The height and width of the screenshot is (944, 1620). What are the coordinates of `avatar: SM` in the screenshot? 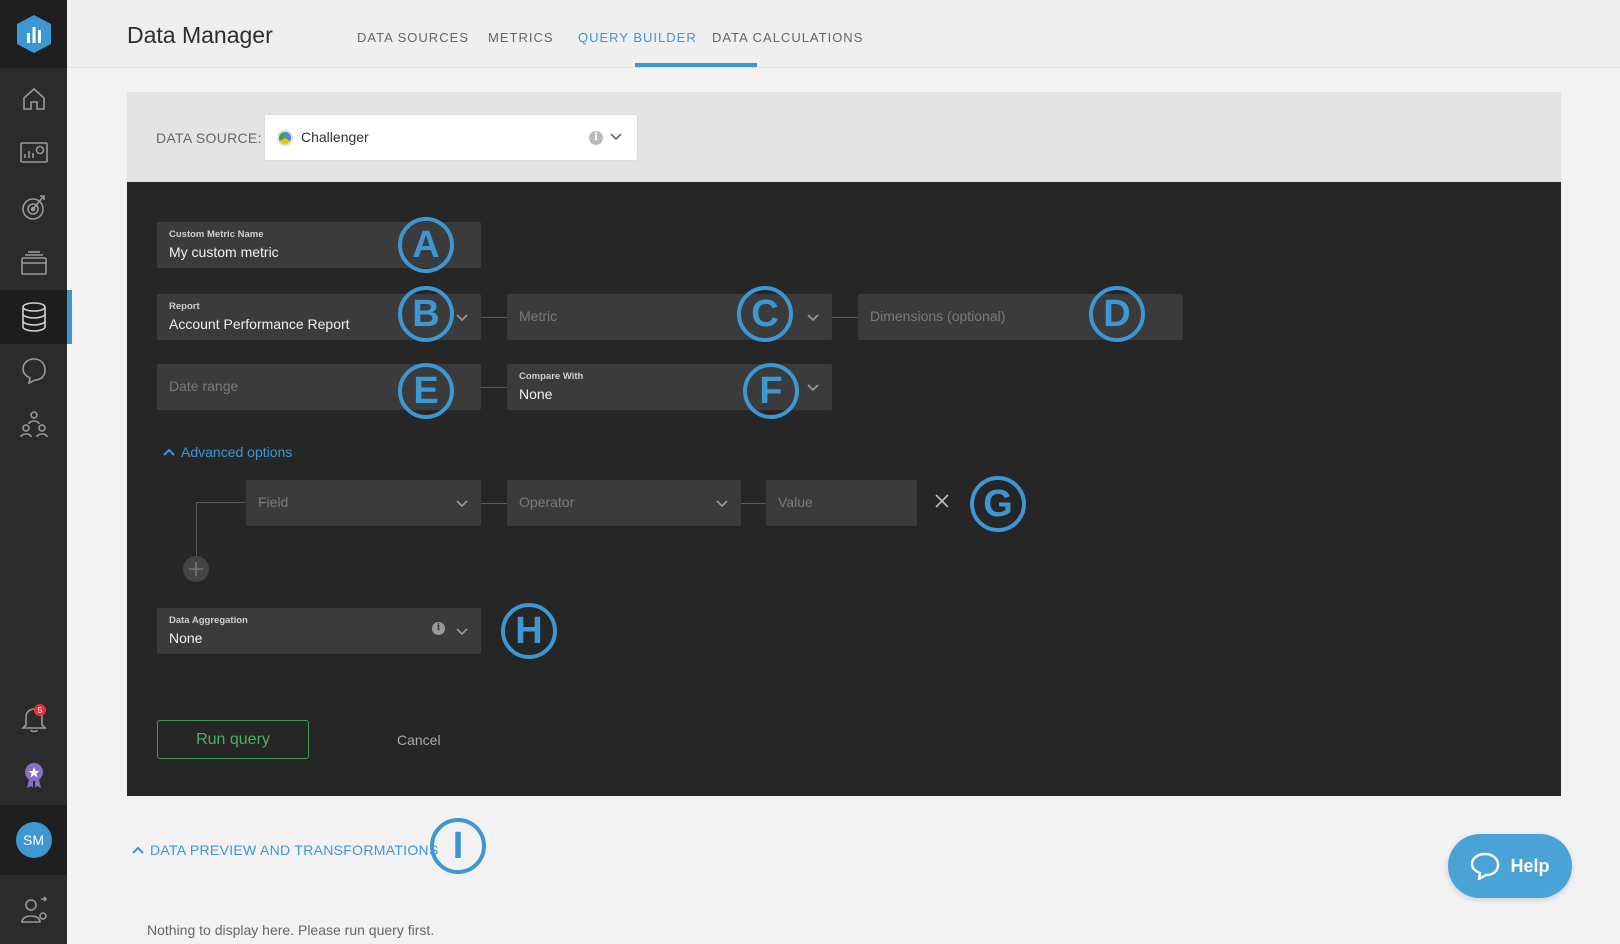 It's located at (33, 840).